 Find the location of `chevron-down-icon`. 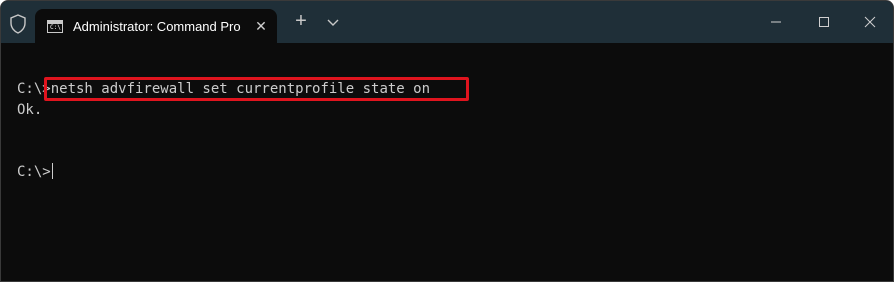

chevron-down-icon is located at coordinates (333, 22).